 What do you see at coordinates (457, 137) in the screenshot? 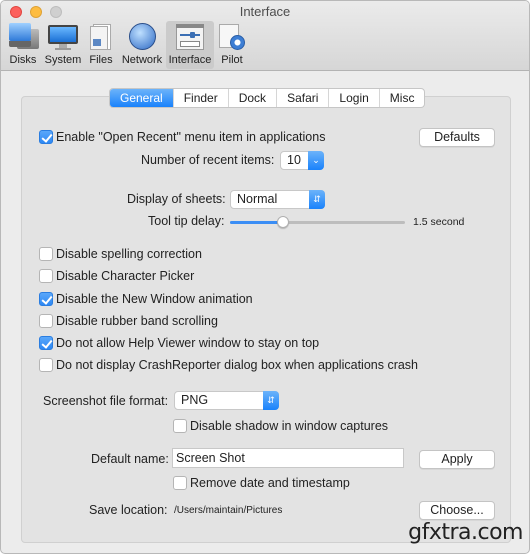
I see `defaults-button: Defaults` at bounding box center [457, 137].